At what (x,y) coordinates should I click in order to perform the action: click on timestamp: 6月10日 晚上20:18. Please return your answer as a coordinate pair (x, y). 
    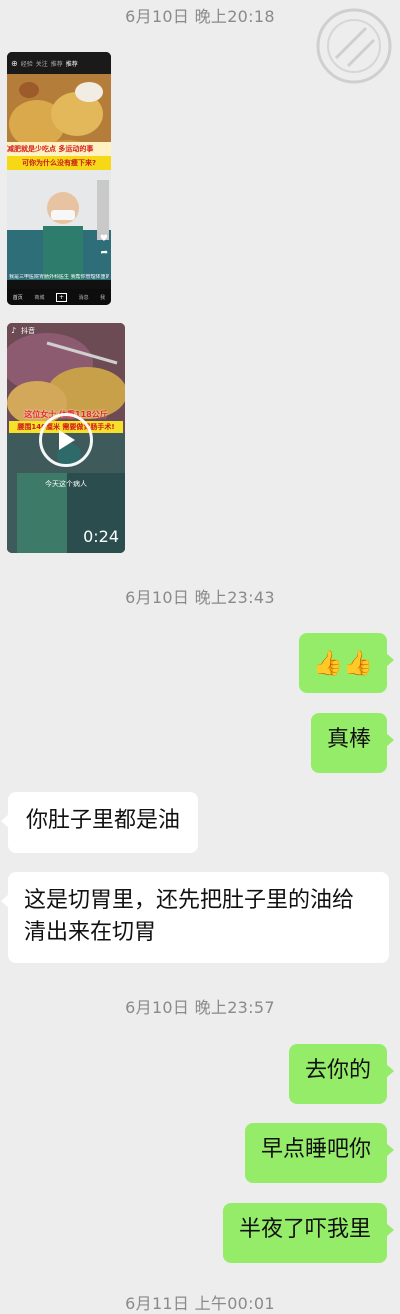
    Looking at the image, I should click on (200, 16).